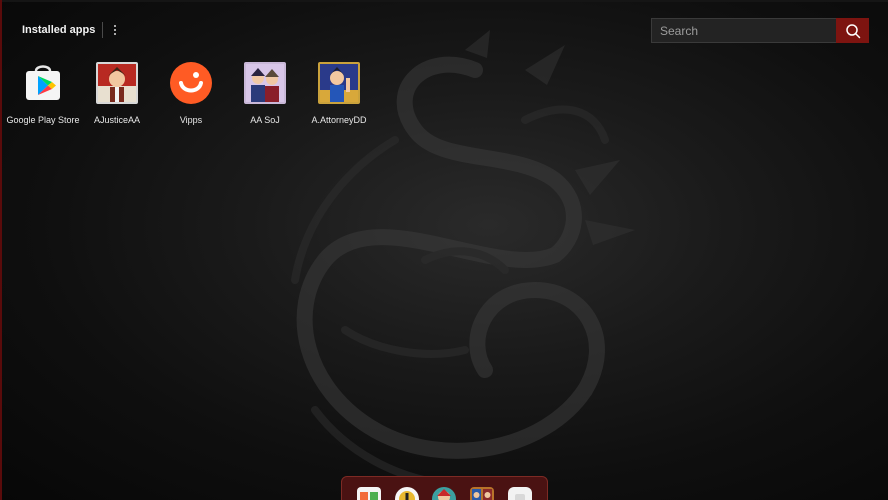 This screenshot has width=888, height=500. I want to click on app-label: Vipps, so click(191, 120).